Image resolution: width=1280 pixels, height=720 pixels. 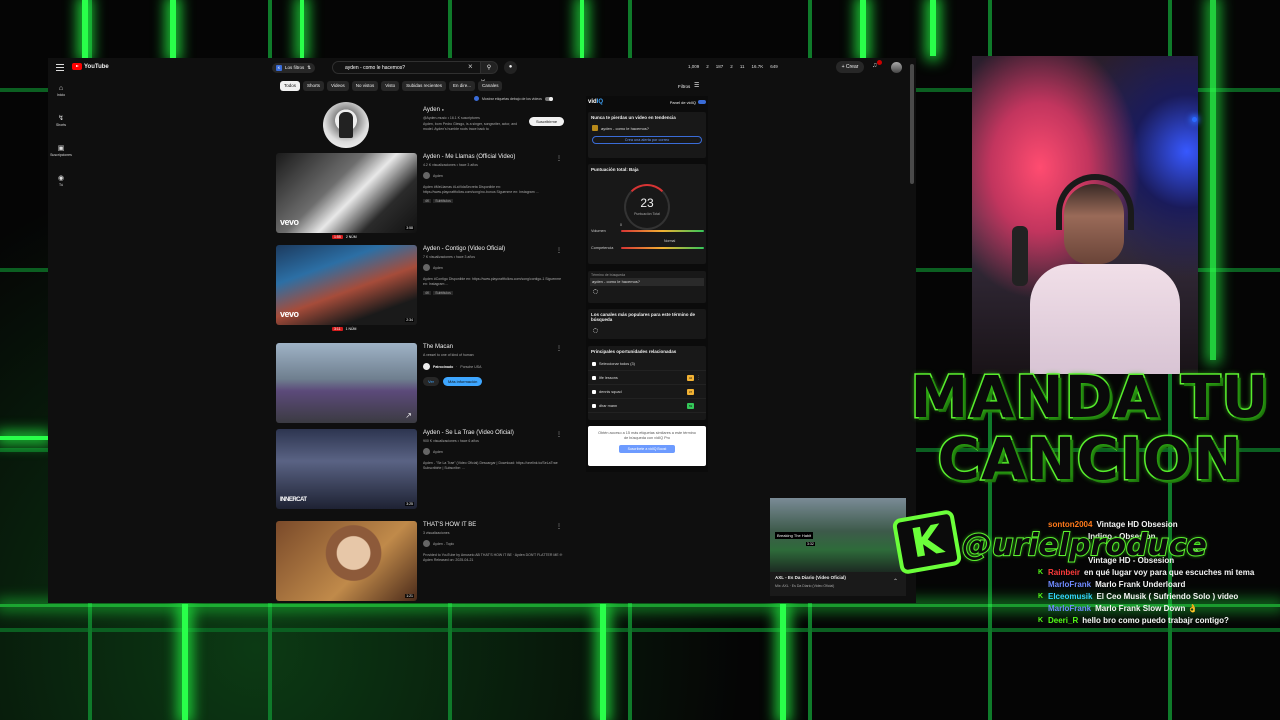 I want to click on toggle-switch, so click(x=702, y=102).